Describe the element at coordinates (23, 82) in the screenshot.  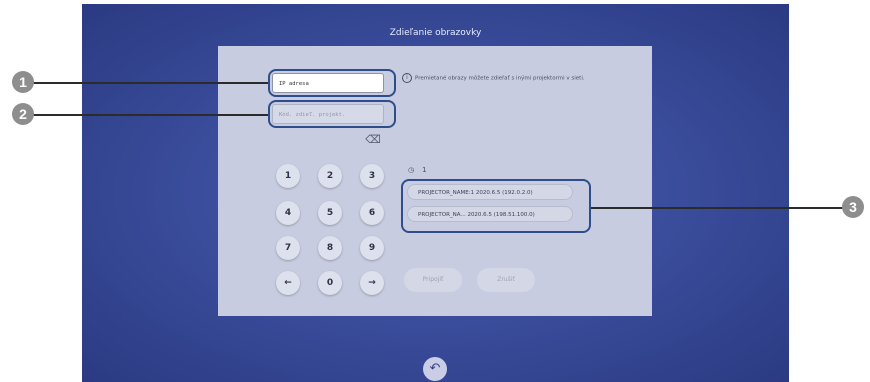
I see `callout-1: 1` at that location.